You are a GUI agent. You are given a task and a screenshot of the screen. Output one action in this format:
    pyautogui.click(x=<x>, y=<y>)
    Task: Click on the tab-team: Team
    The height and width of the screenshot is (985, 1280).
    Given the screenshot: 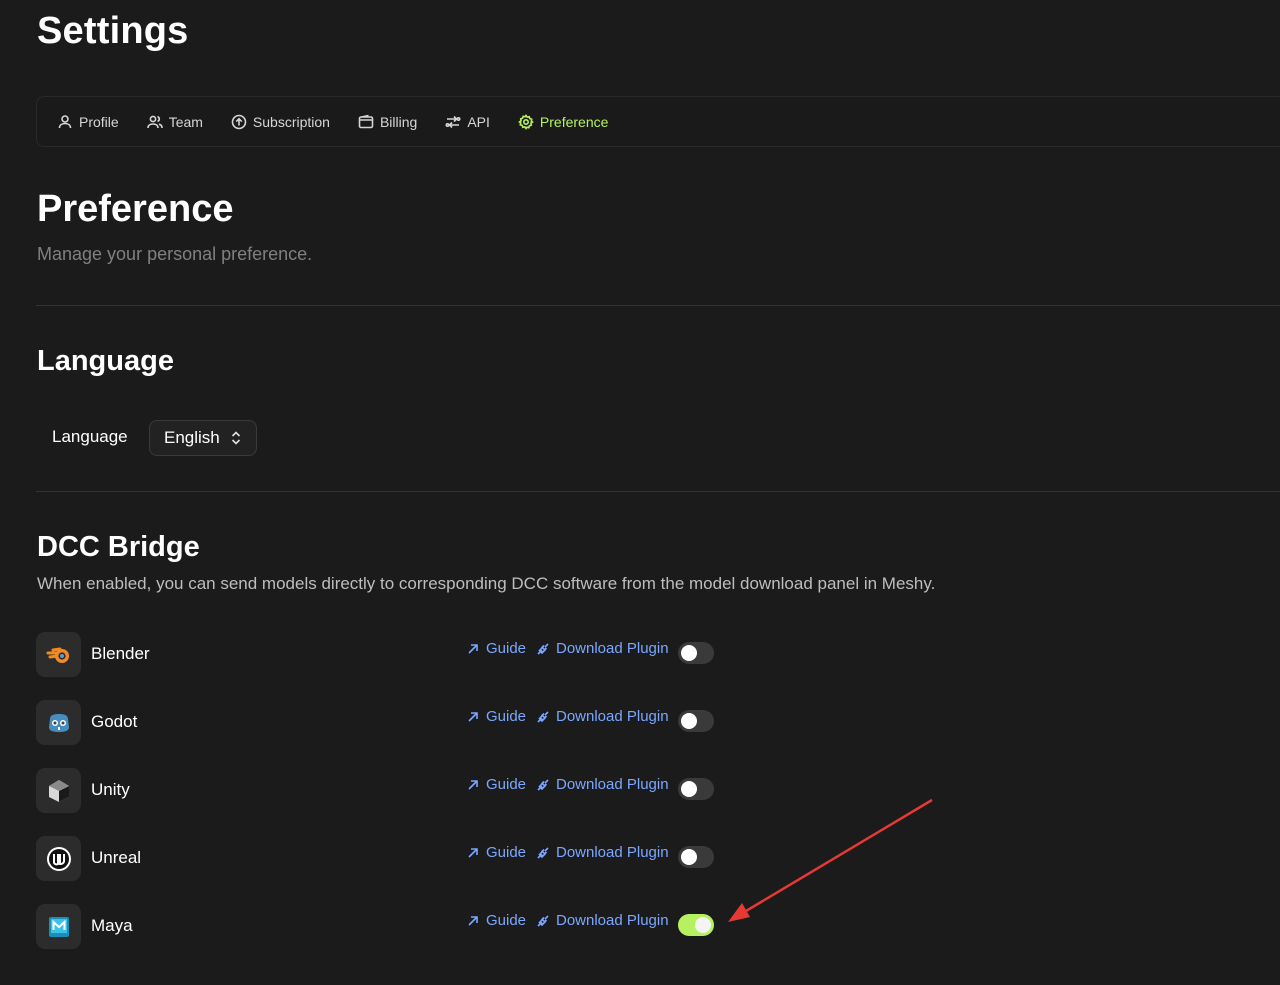 What is the action you would take?
    pyautogui.click(x=174, y=121)
    